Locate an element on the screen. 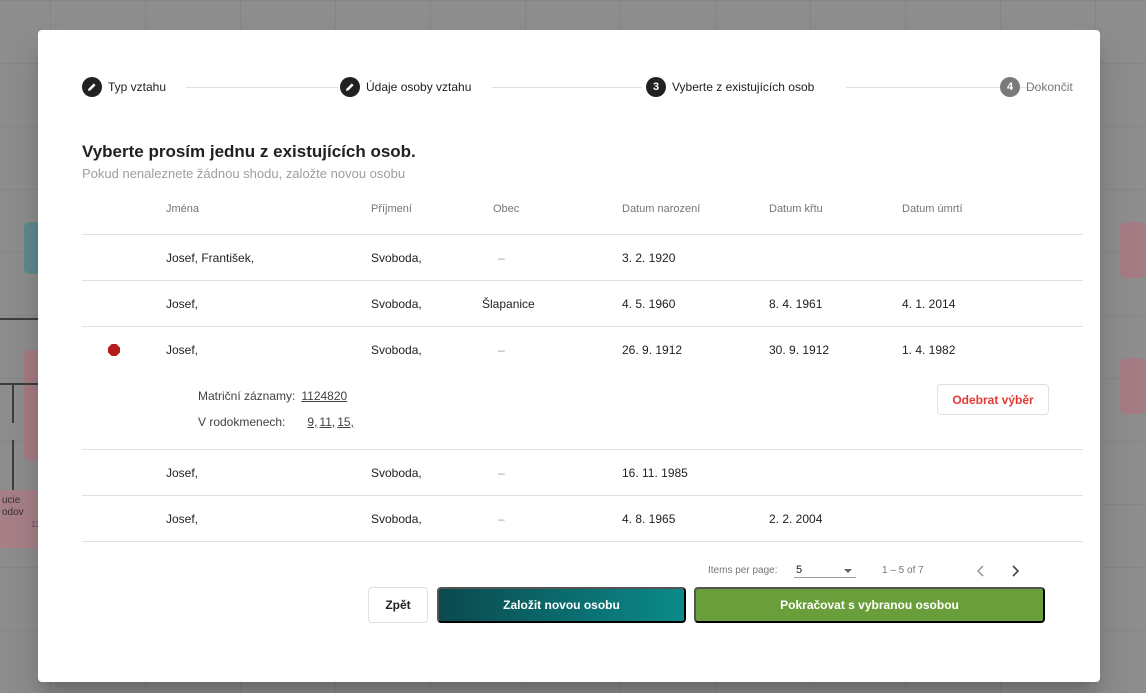 This screenshot has height=693, width=1146. next-page-button is located at coordinates (1015, 571).